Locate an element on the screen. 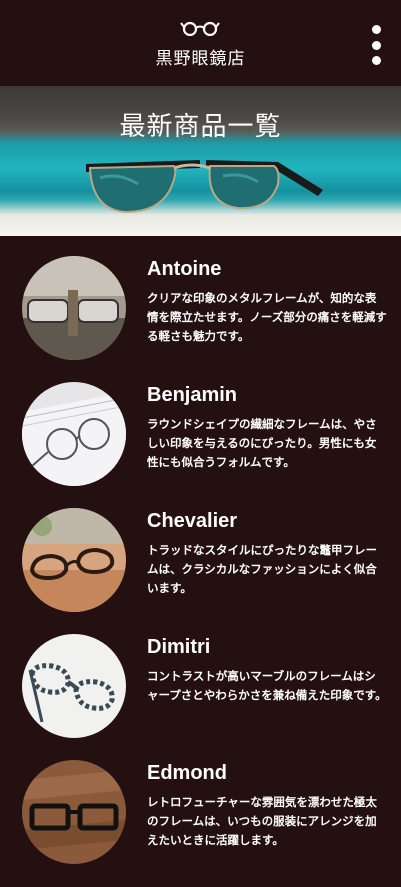  product-name: Antoine is located at coordinates (184, 269).